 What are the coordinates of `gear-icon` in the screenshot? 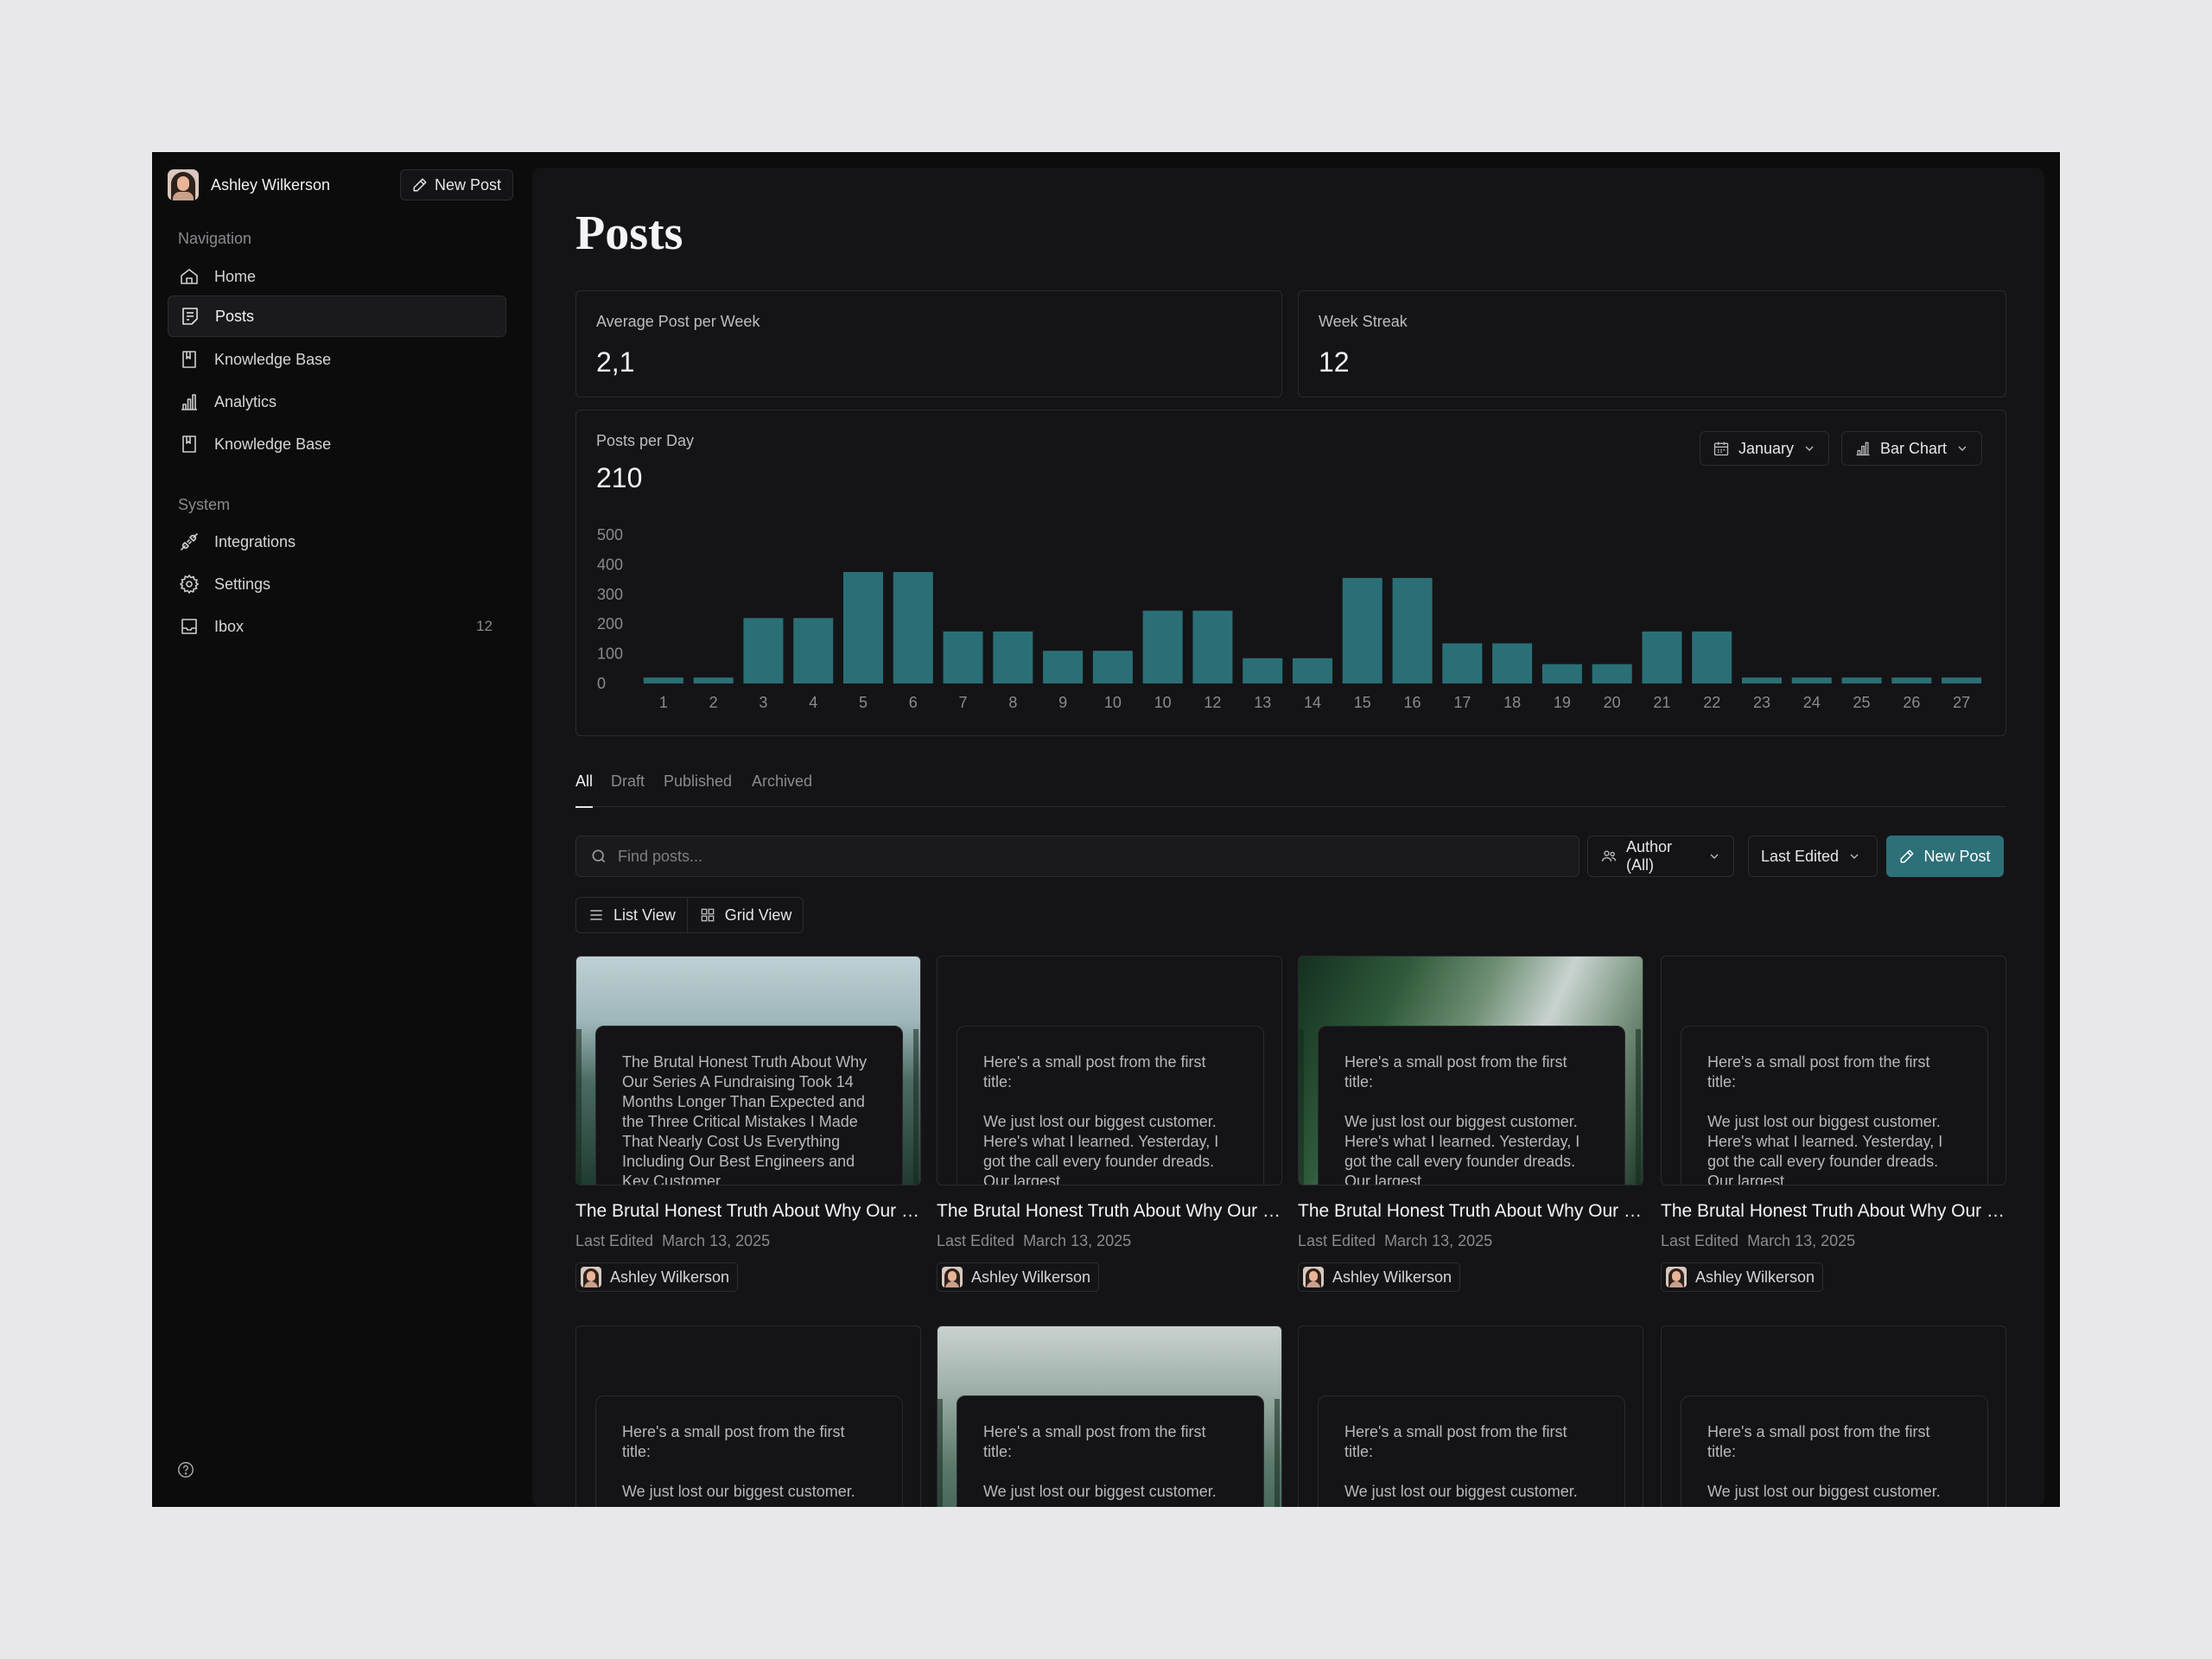 It's located at (189, 584).